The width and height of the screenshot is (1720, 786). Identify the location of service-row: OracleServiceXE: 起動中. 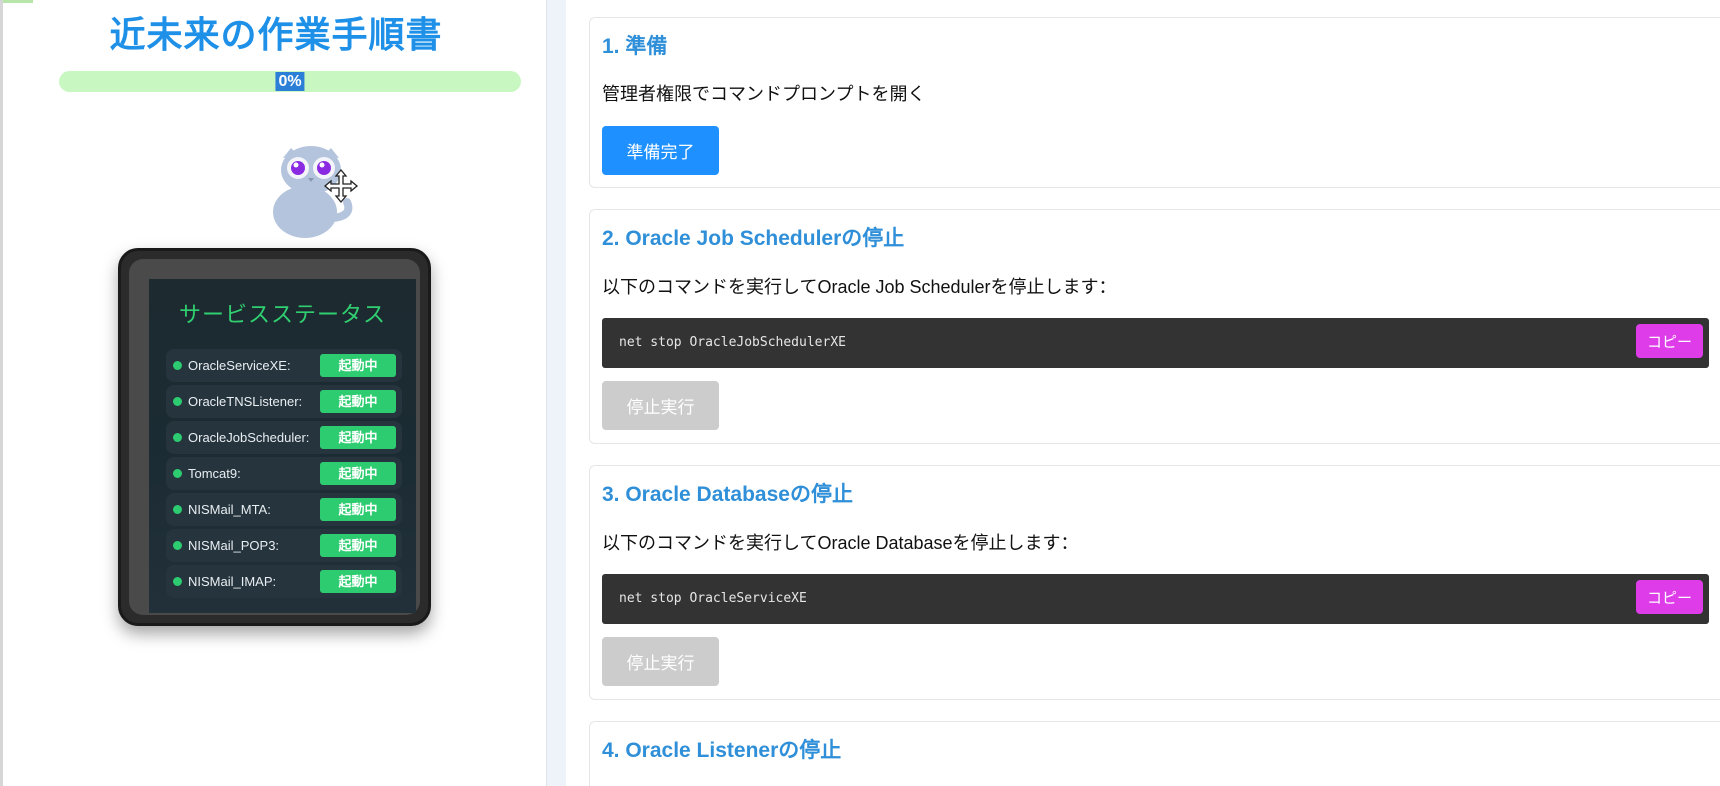
(284, 365).